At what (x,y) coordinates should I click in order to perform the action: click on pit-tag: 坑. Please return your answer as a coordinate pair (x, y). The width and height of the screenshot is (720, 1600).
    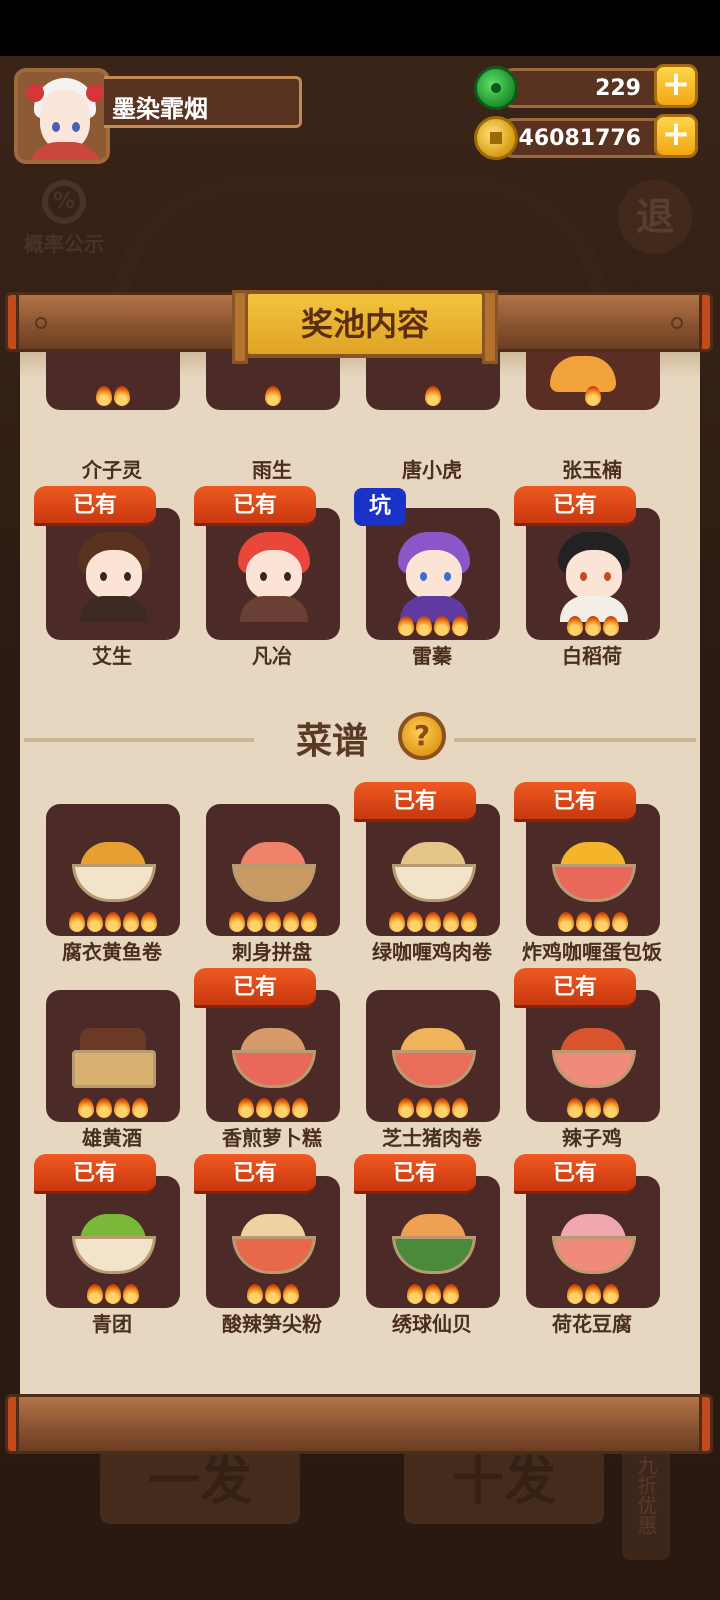
    Looking at the image, I should click on (380, 507).